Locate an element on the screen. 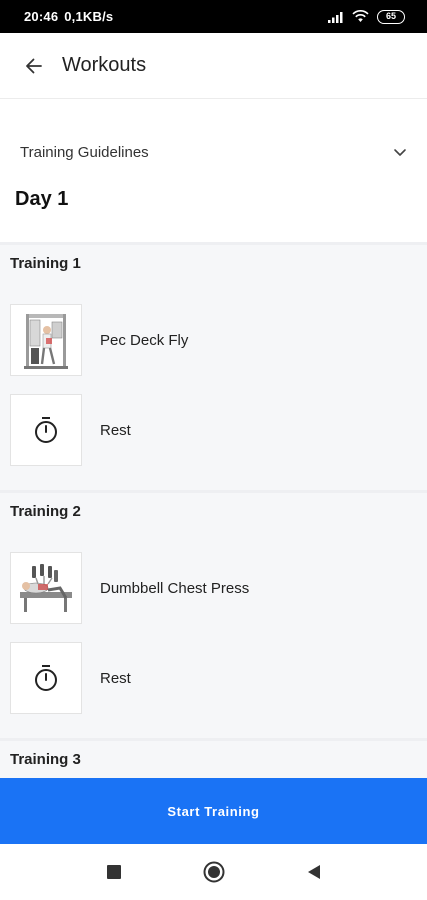 The height and width of the screenshot is (900, 427). section-title: Training 1 is located at coordinates (45, 263).